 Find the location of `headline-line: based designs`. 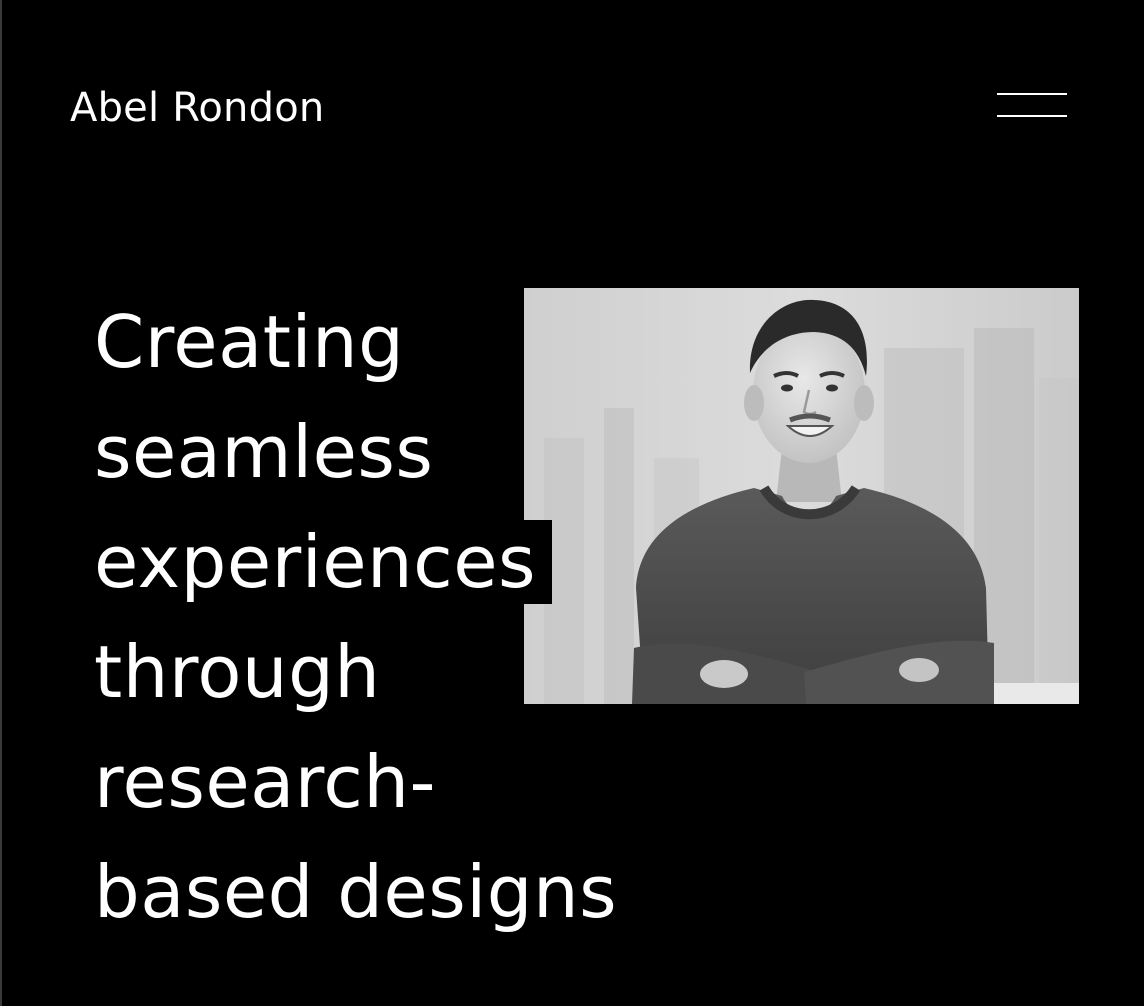

headline-line: based designs is located at coordinates (362, 892).